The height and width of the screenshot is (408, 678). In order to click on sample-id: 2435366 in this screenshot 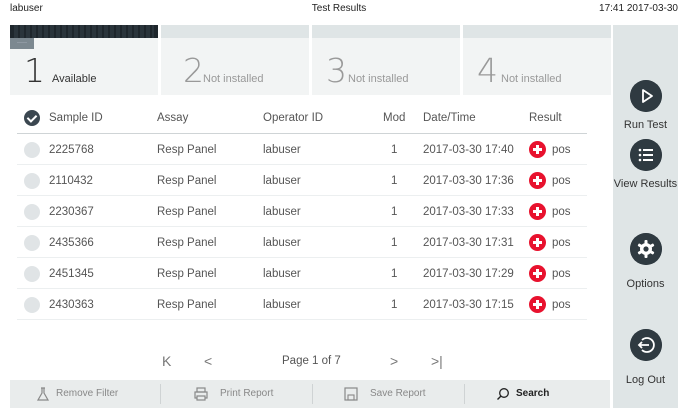, I will do `click(71, 243)`.